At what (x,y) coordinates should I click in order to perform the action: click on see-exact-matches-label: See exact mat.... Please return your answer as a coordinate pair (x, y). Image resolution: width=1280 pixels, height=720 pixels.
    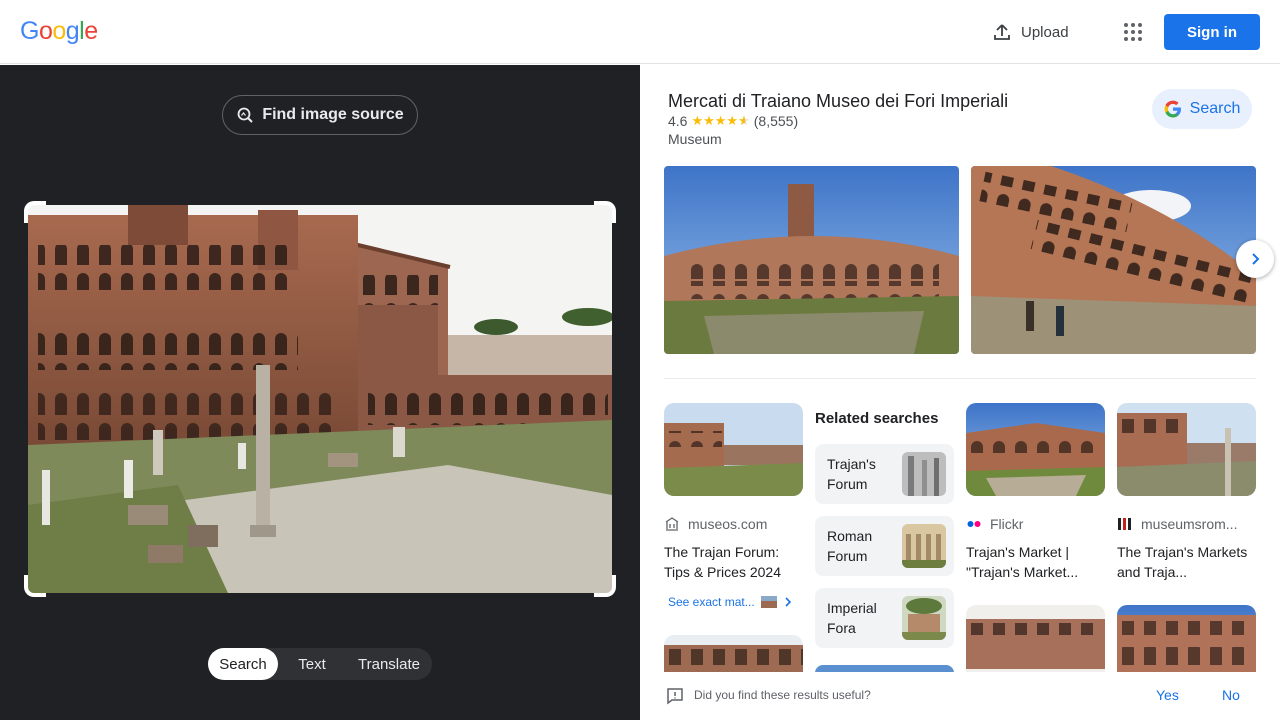
    Looking at the image, I should click on (711, 602).